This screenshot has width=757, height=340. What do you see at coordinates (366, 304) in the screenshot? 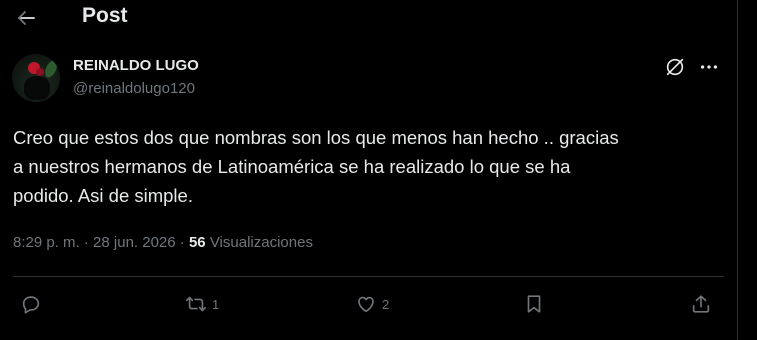
I see `like-icon` at bounding box center [366, 304].